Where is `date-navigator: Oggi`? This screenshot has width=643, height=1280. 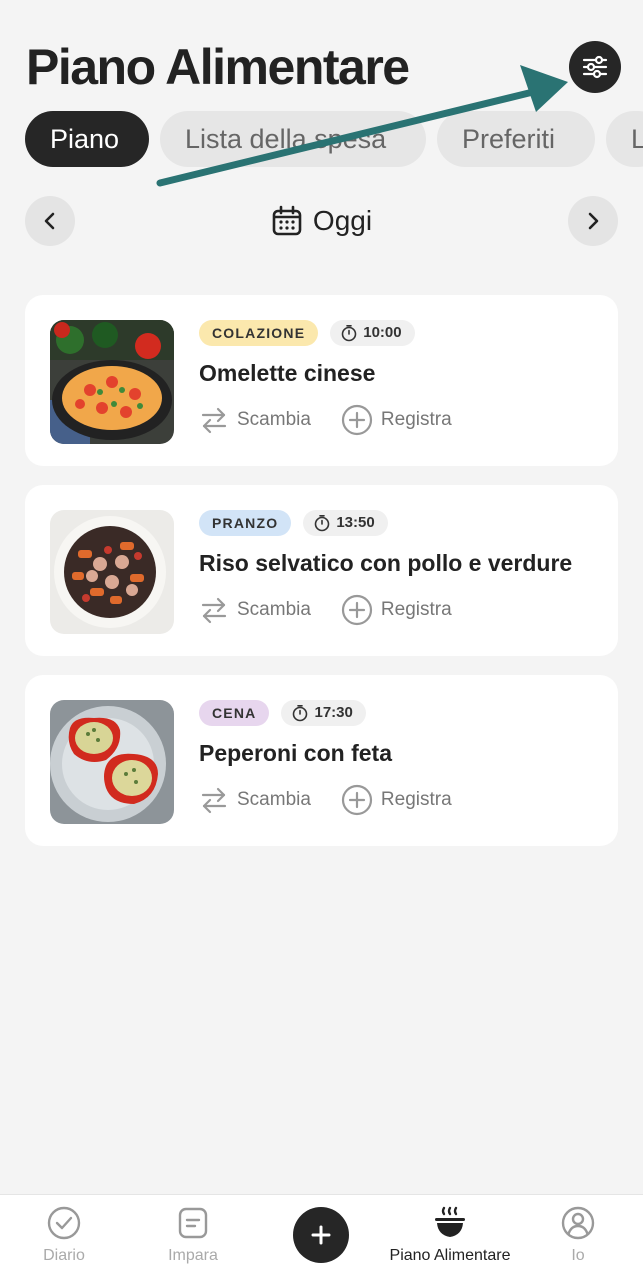 date-navigator: Oggi is located at coordinates (321, 221).